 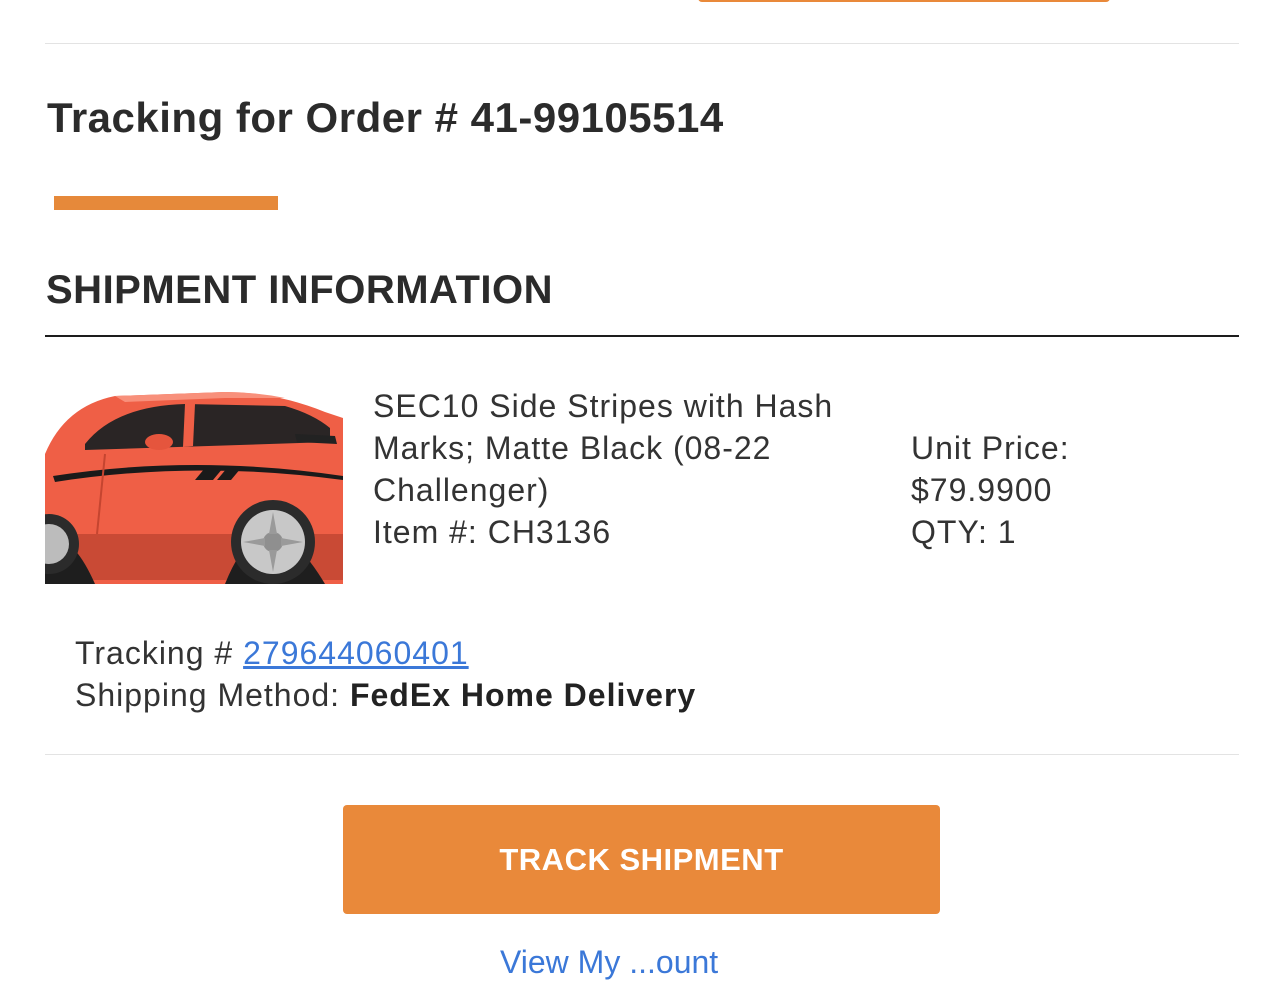 What do you see at coordinates (356, 653) in the screenshot?
I see `tracking-number-link: 279644060401` at bounding box center [356, 653].